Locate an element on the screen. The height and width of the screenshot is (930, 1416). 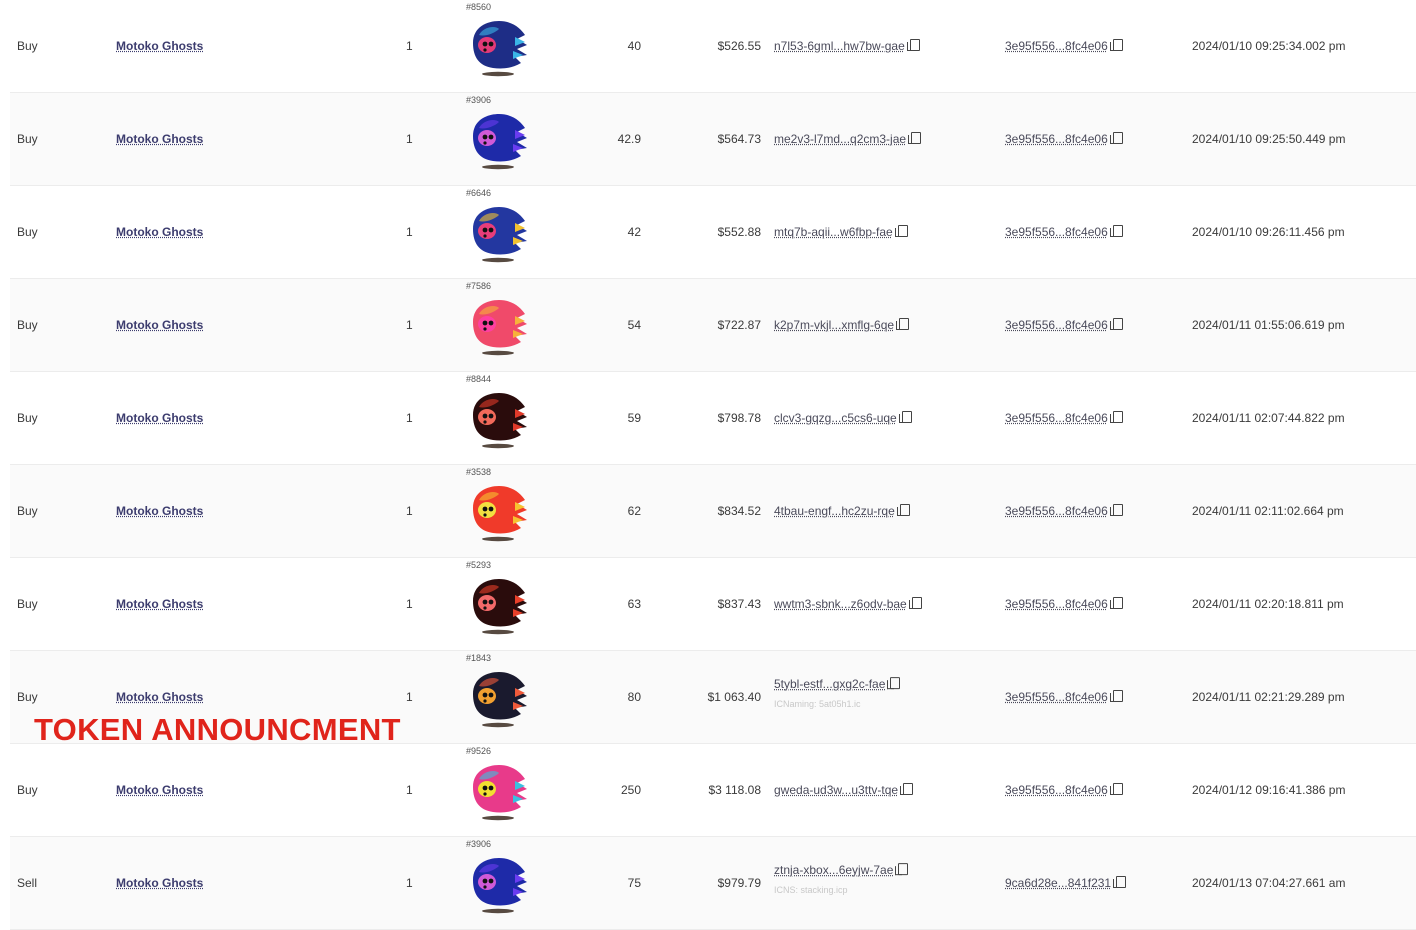
token-id: #3538 is located at coordinates (478, 472).